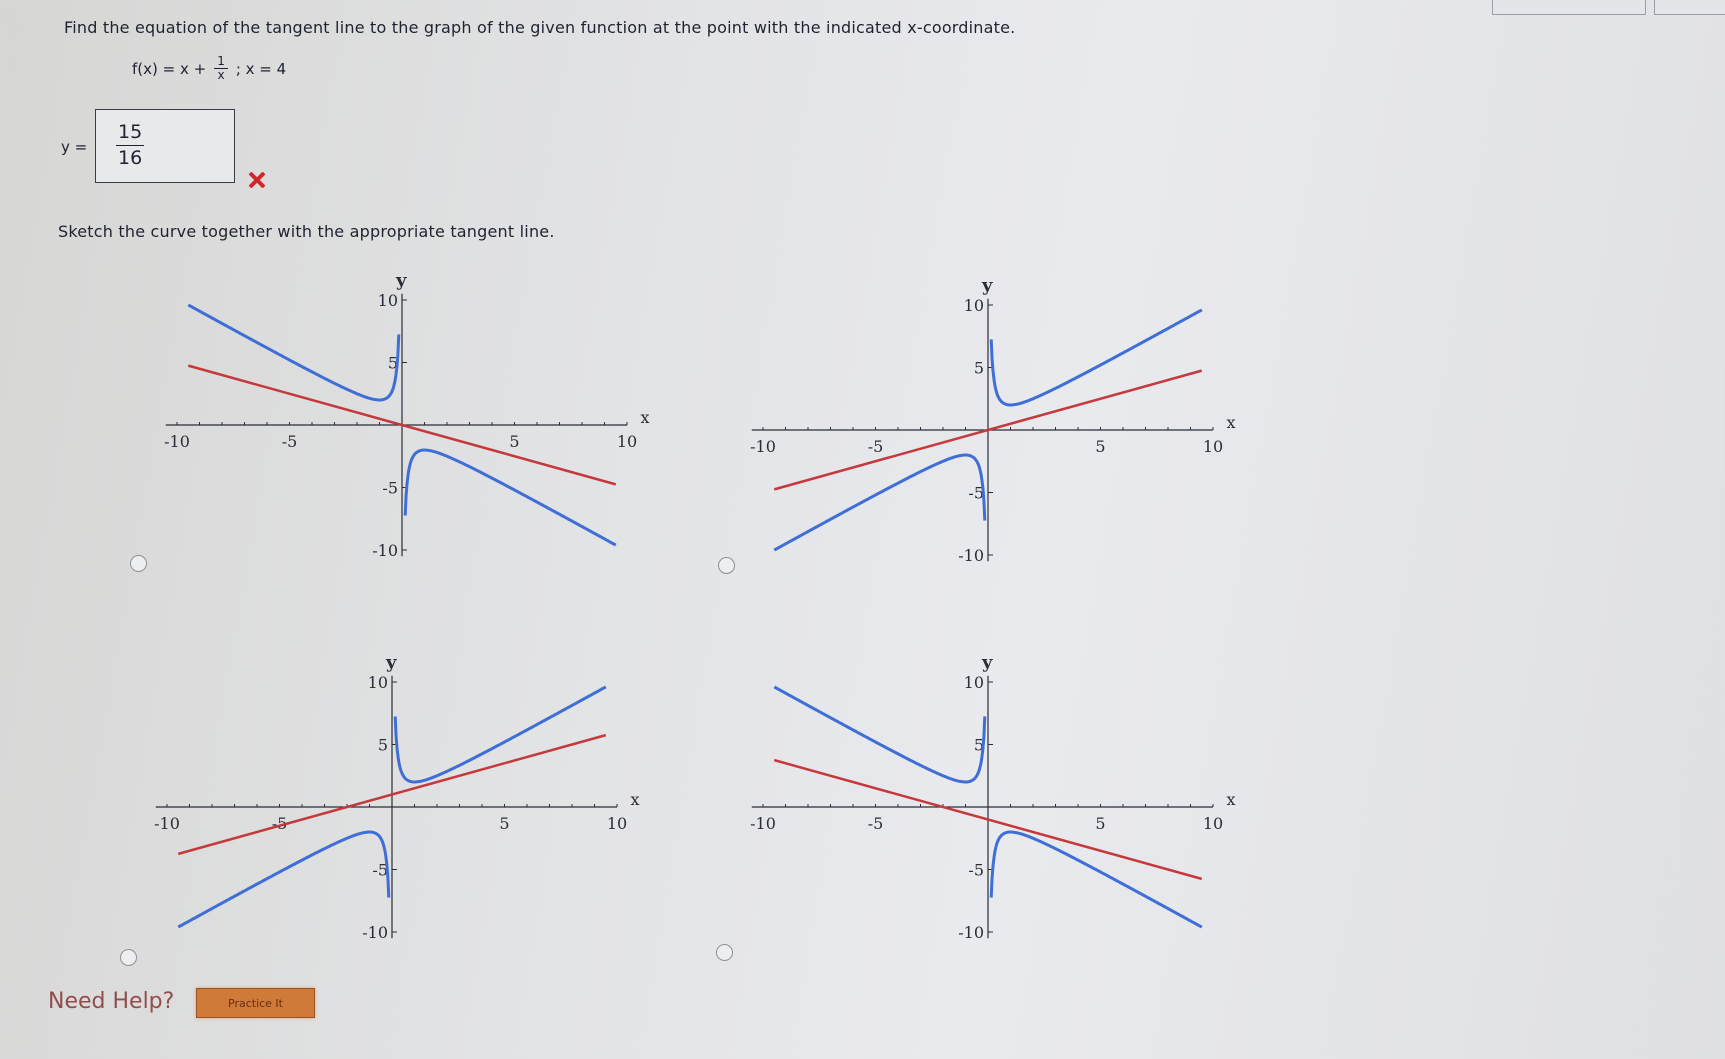 The image size is (1725, 1059). What do you see at coordinates (221, 62) in the screenshot?
I see `fraction-numerator: 1` at bounding box center [221, 62].